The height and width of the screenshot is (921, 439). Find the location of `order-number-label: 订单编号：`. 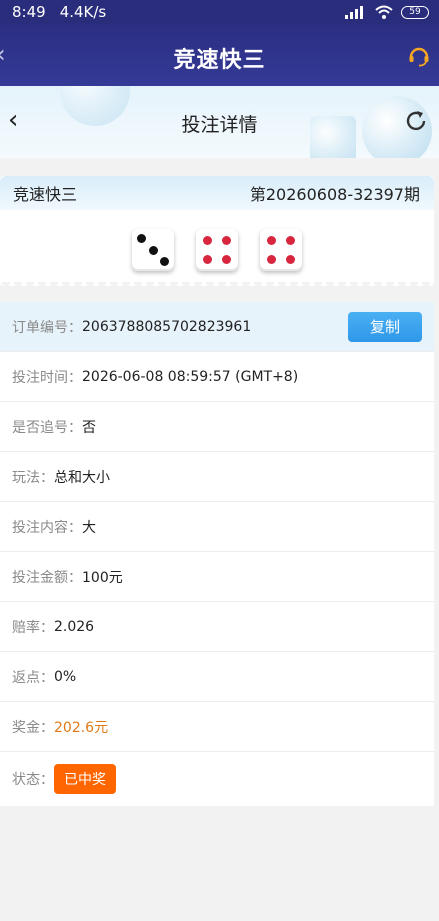

order-number-label: 订单编号： is located at coordinates (47, 327).